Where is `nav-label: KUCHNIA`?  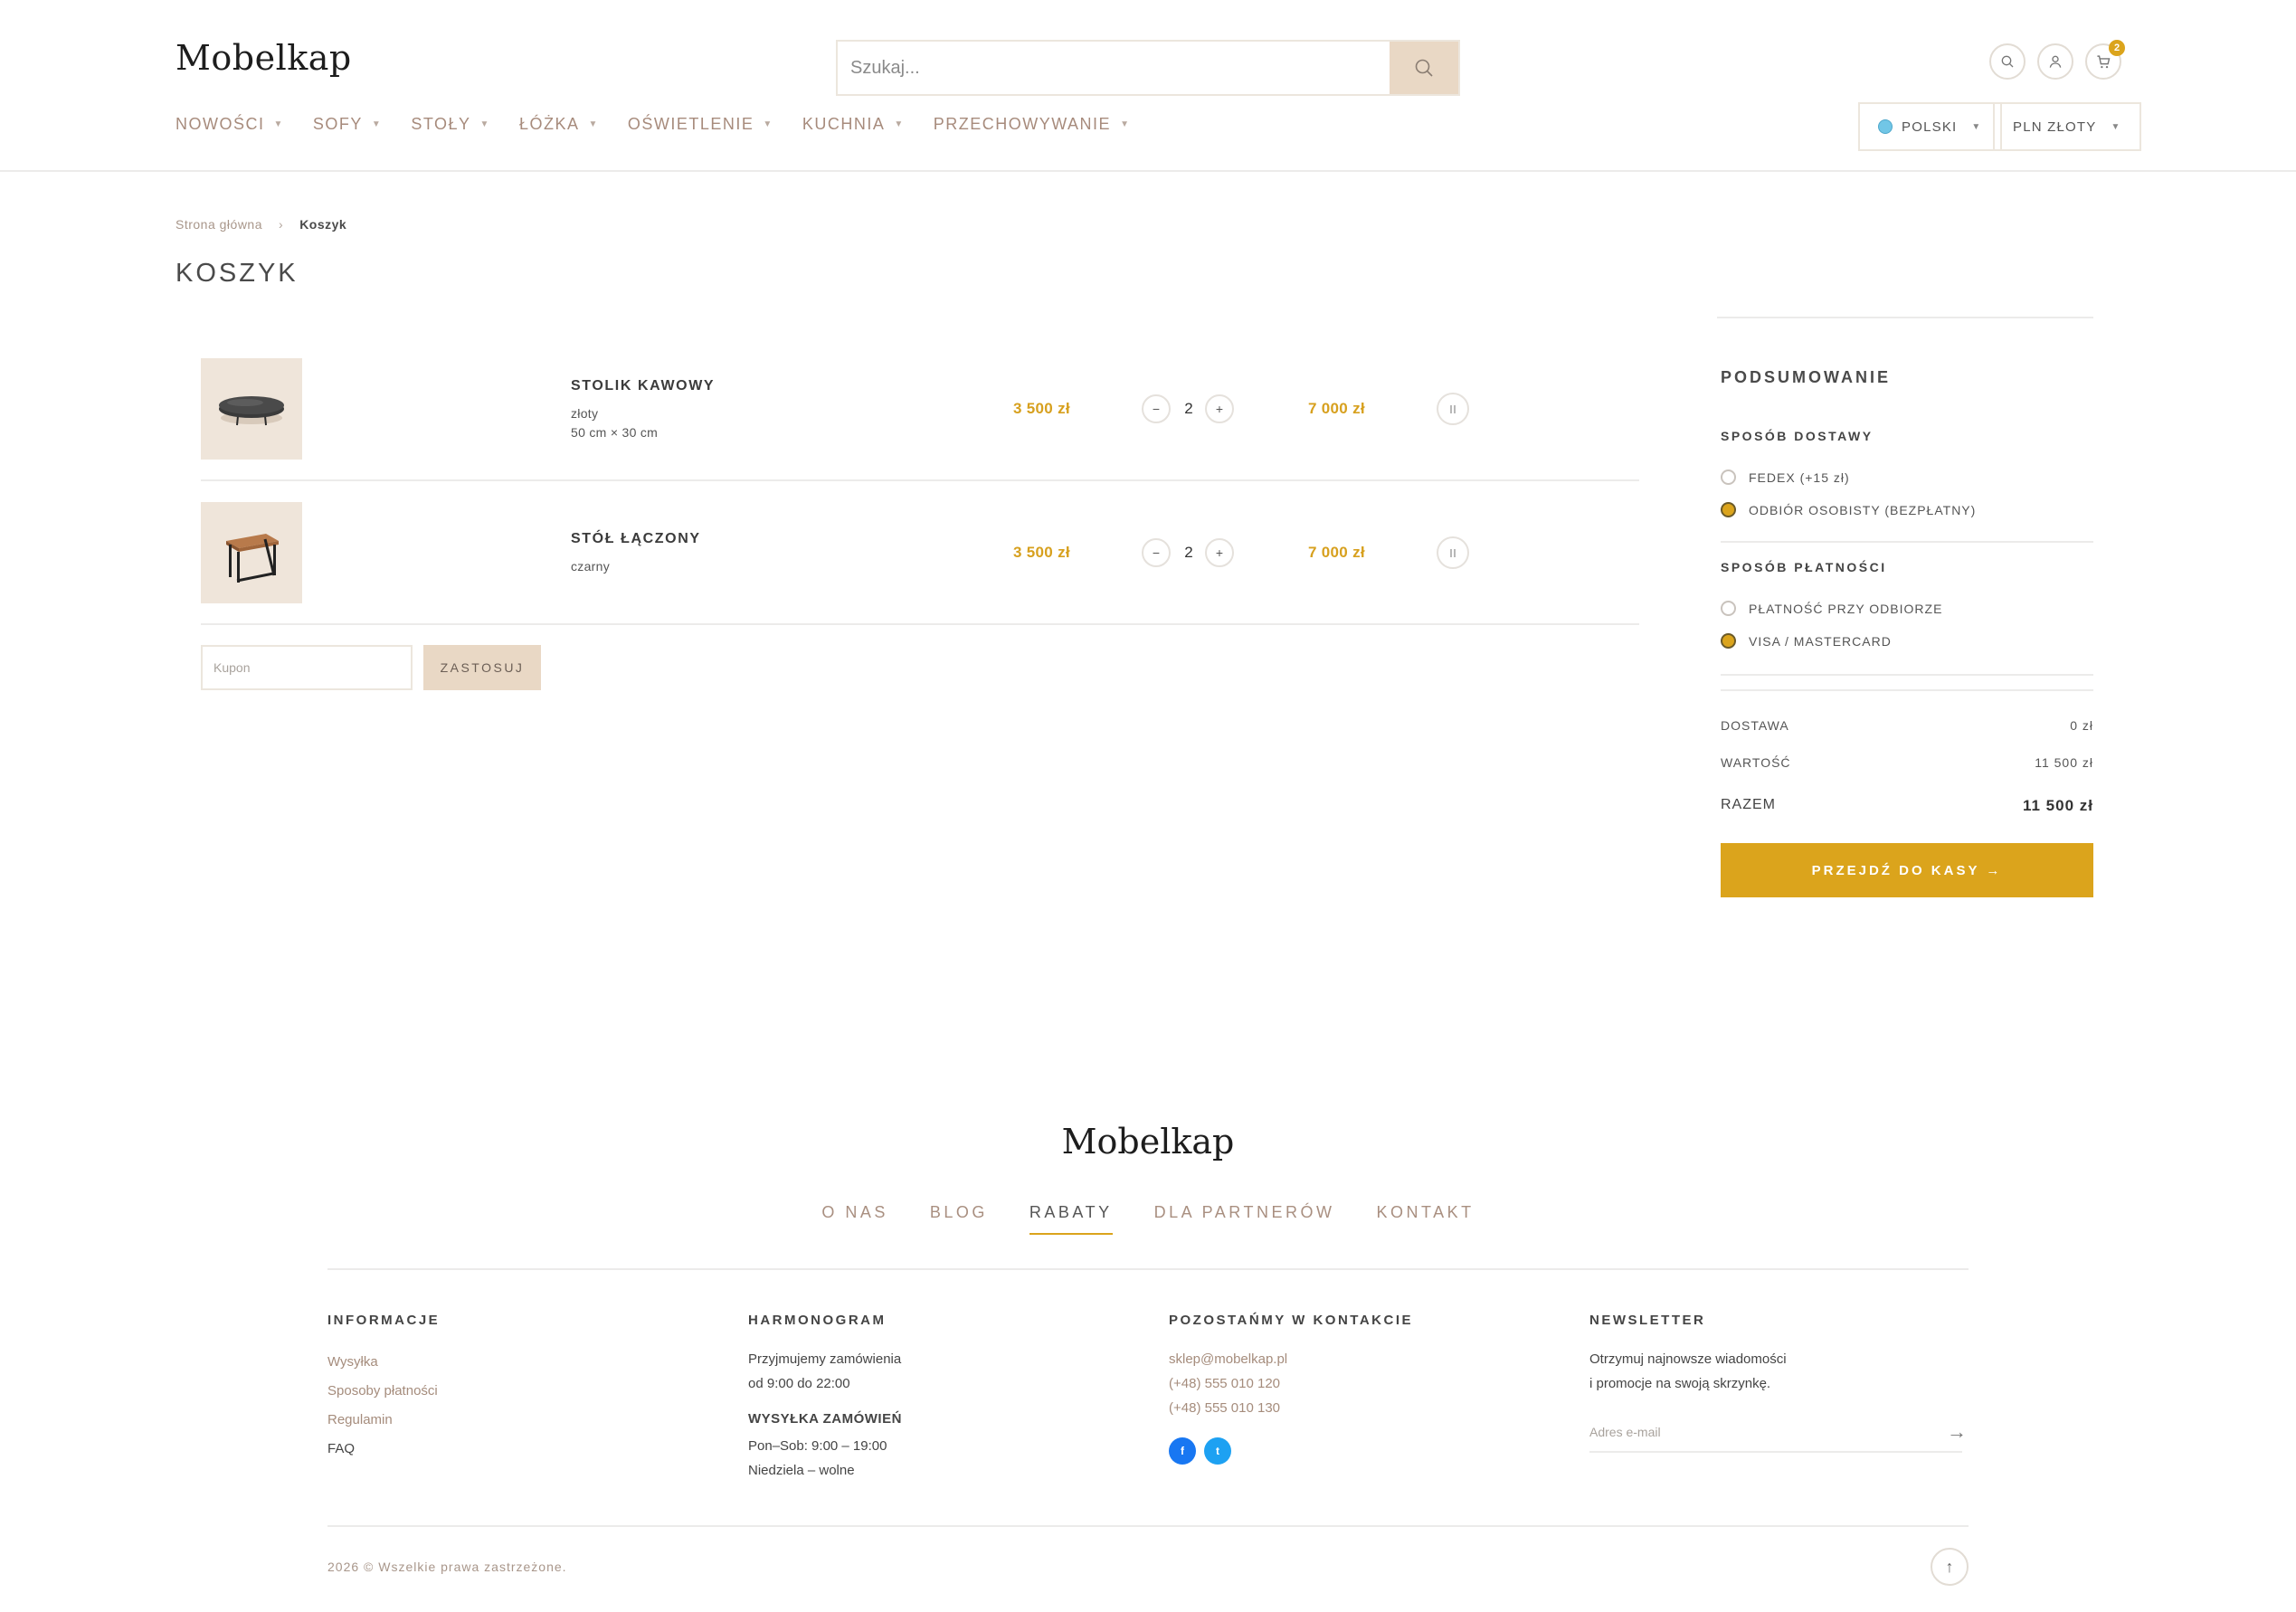 nav-label: KUCHNIA is located at coordinates (844, 124).